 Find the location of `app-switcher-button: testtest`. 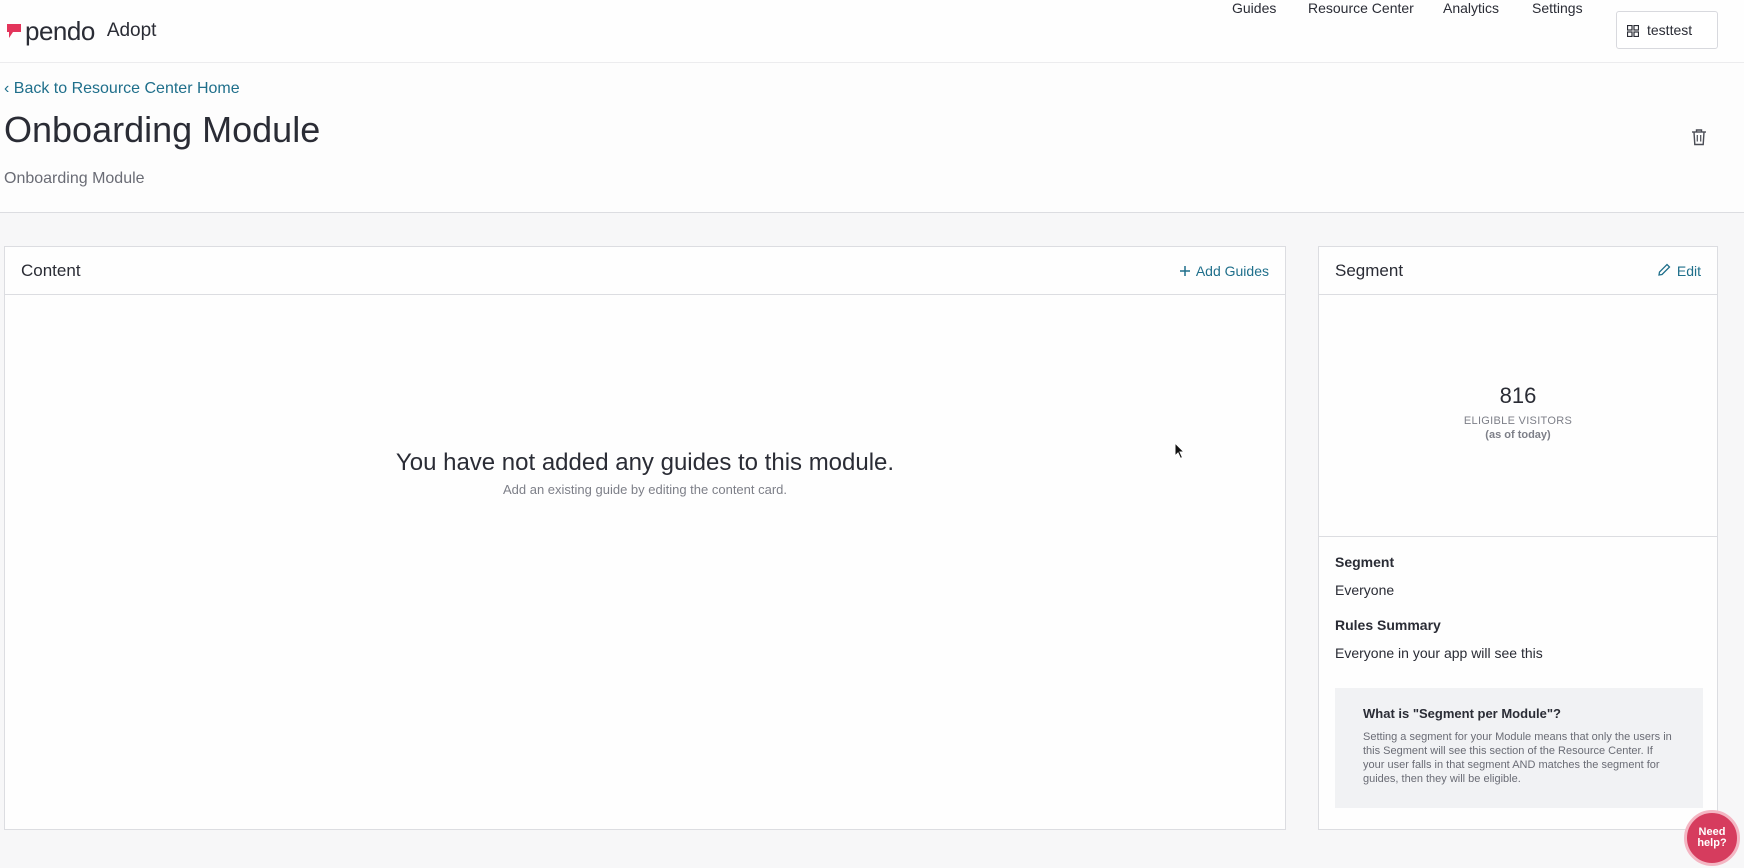

app-switcher-button: testtest is located at coordinates (1667, 30).